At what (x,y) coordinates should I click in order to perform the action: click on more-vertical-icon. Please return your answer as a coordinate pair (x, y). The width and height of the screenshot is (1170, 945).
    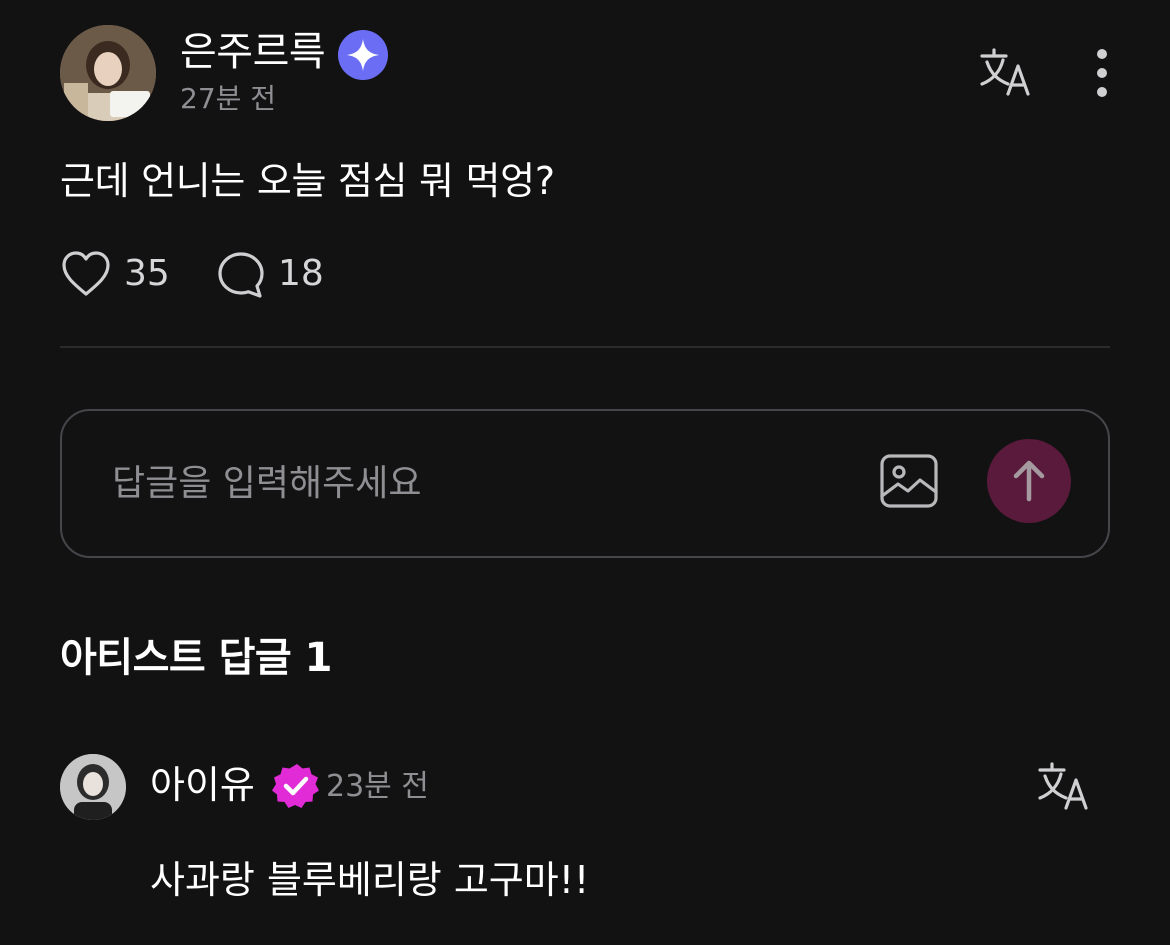
    Looking at the image, I should click on (1102, 73).